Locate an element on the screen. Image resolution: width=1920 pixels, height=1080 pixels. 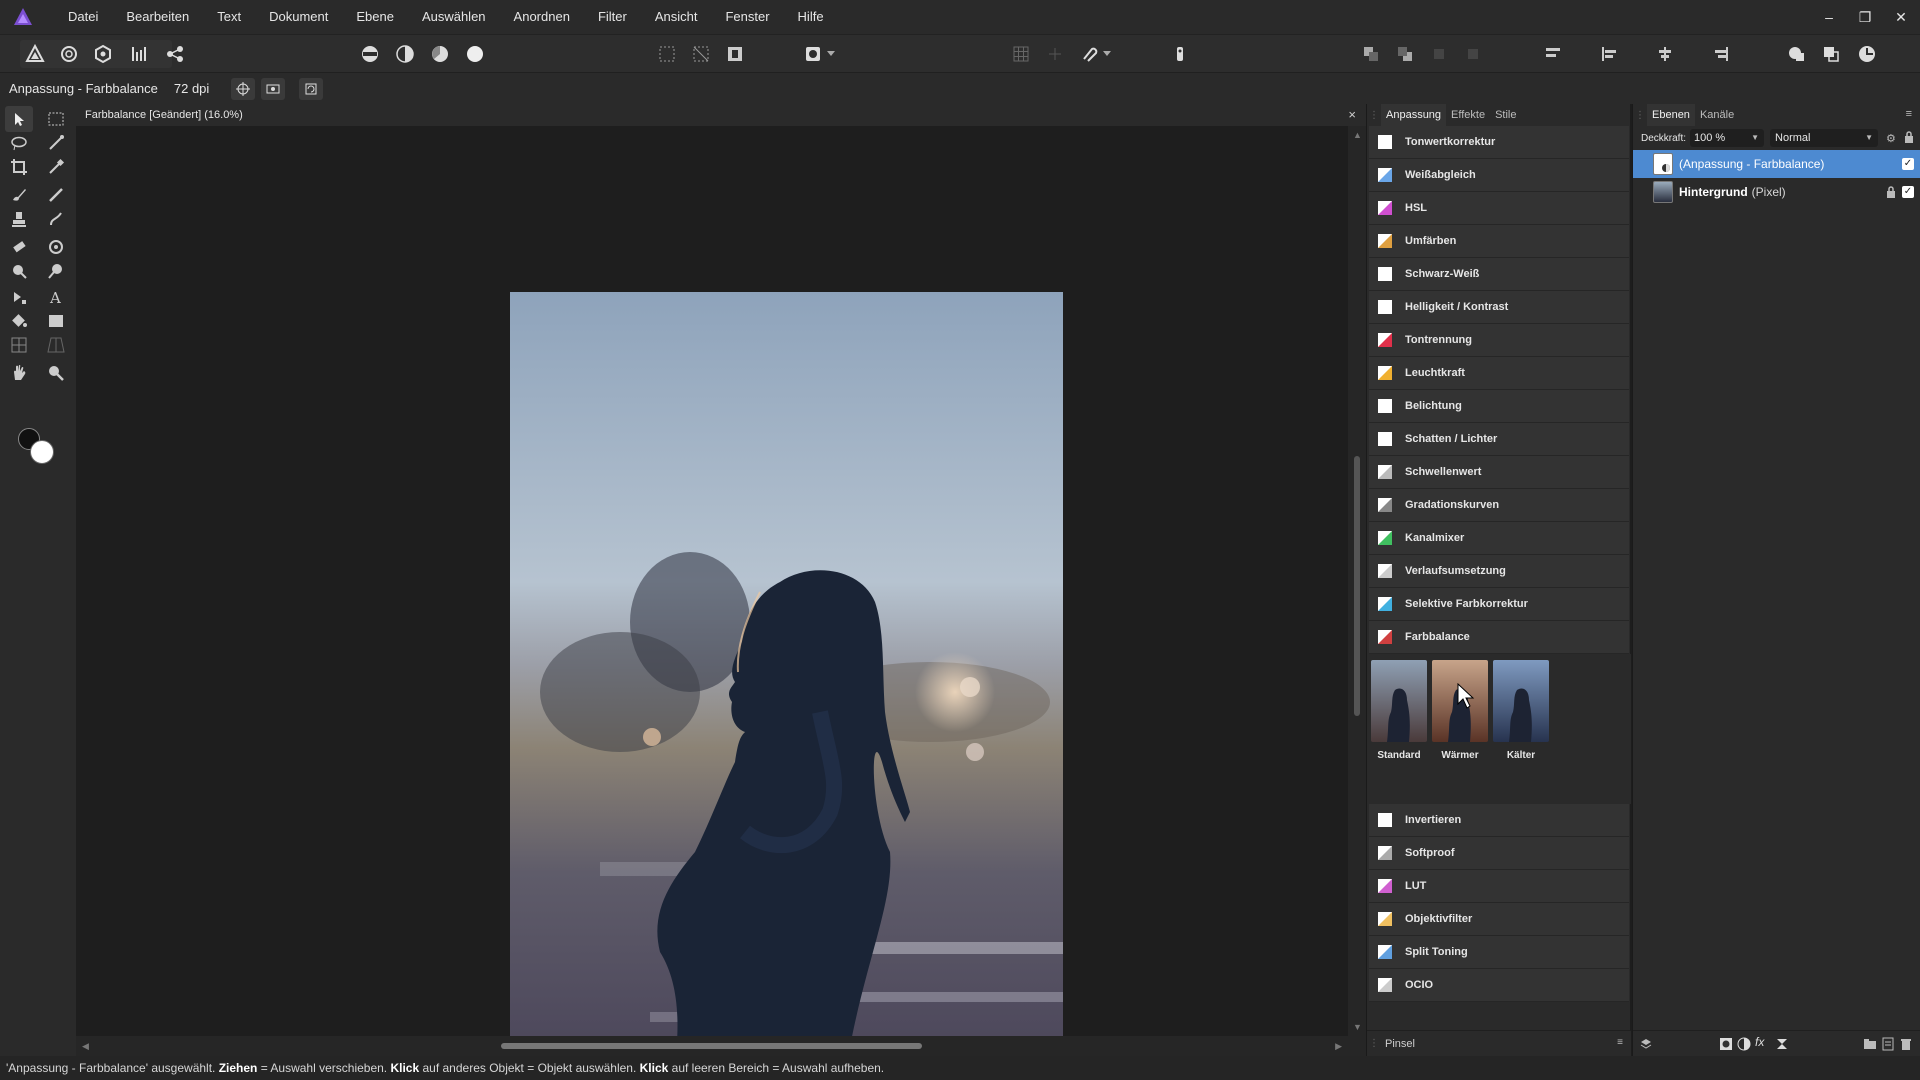
vertical-scroll-thumb is located at coordinates (1357, 586).